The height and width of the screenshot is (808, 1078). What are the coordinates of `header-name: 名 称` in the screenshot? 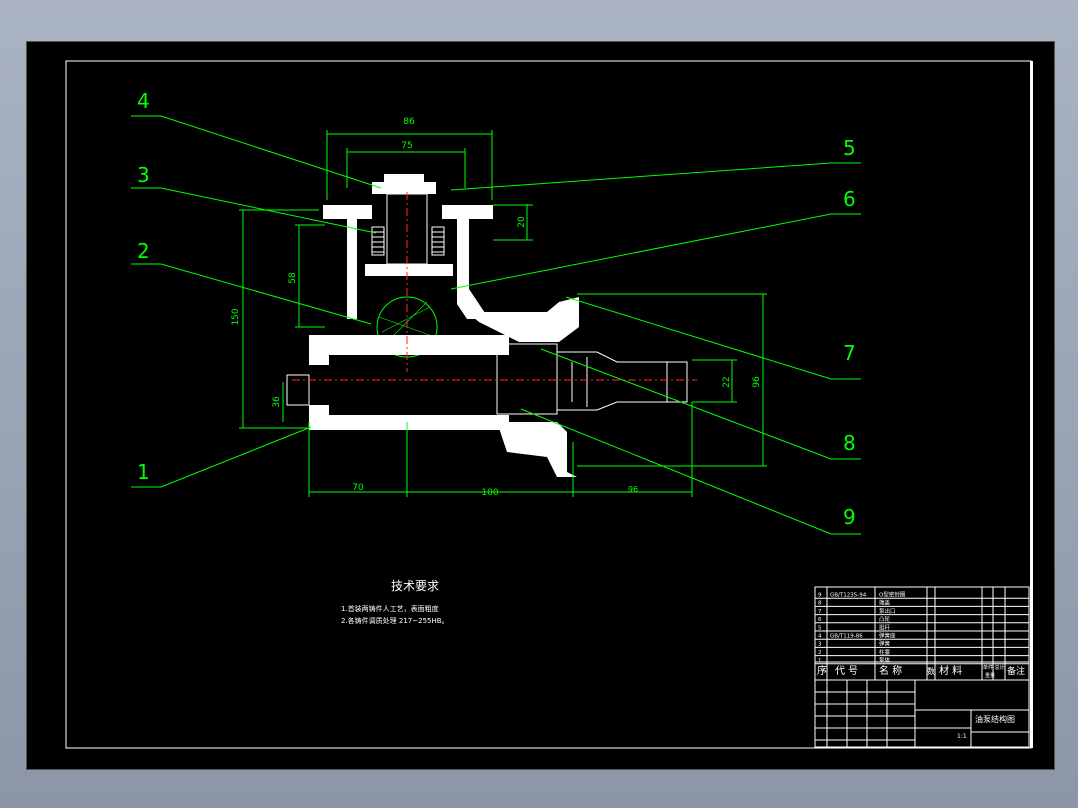 It's located at (890, 670).